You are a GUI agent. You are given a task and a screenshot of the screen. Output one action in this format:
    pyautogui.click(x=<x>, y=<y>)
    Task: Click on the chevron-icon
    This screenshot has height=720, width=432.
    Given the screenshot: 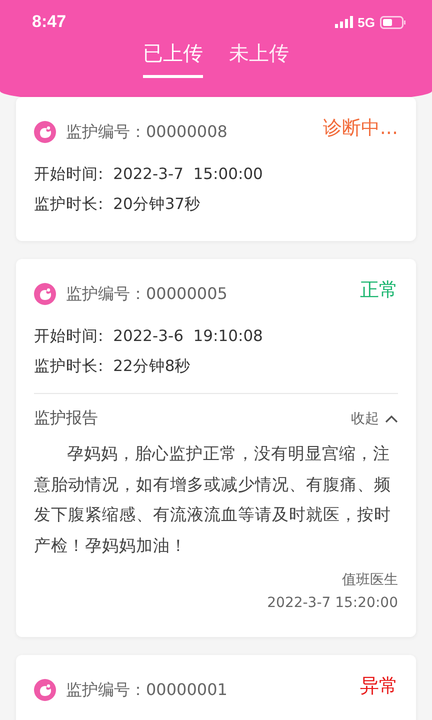 What is the action you would take?
    pyautogui.click(x=391, y=418)
    